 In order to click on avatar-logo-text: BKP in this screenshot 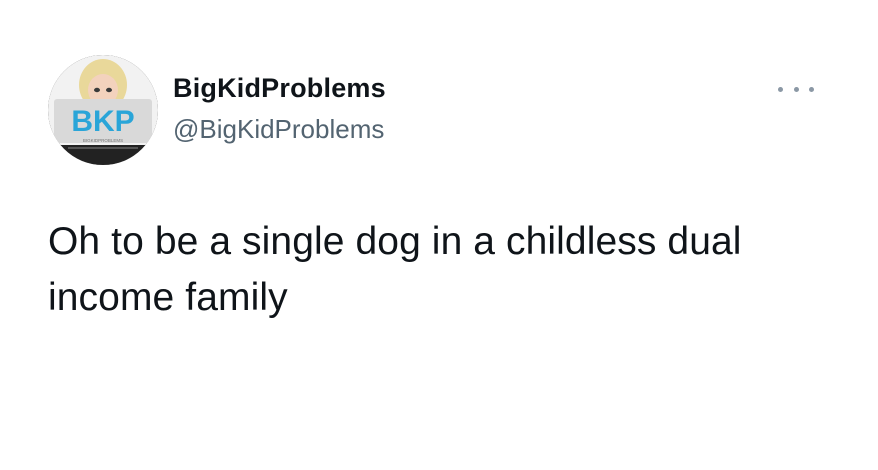, I will do `click(102, 121)`.